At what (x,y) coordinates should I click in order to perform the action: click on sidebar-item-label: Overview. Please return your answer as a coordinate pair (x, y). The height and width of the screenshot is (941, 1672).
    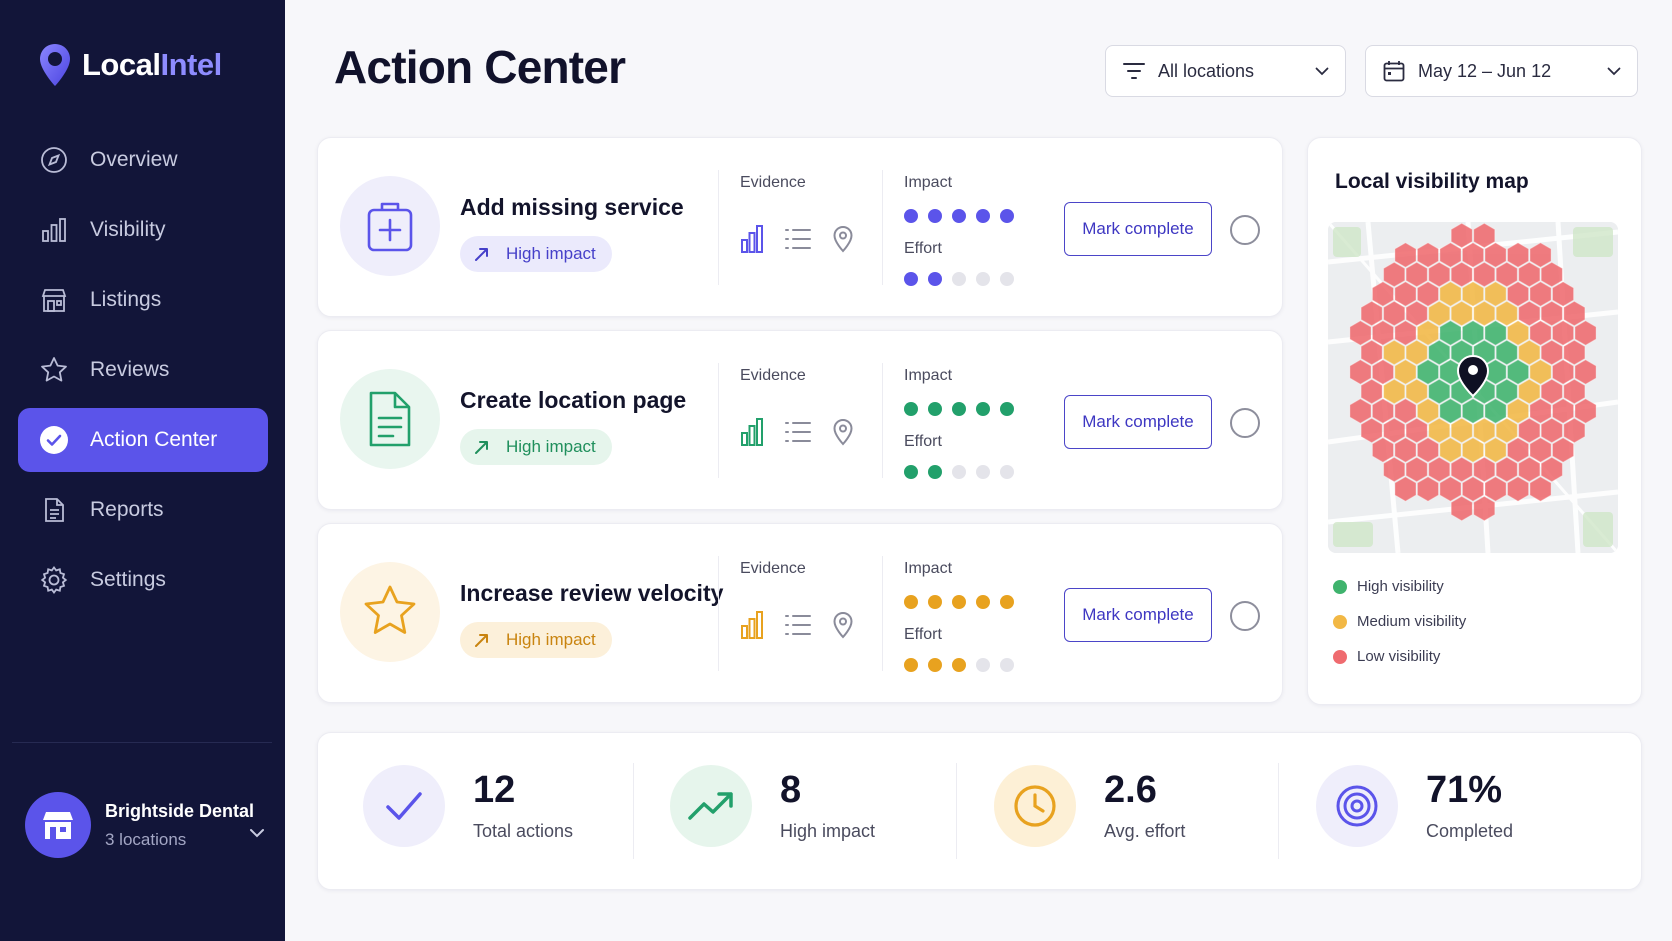
    Looking at the image, I should click on (134, 159).